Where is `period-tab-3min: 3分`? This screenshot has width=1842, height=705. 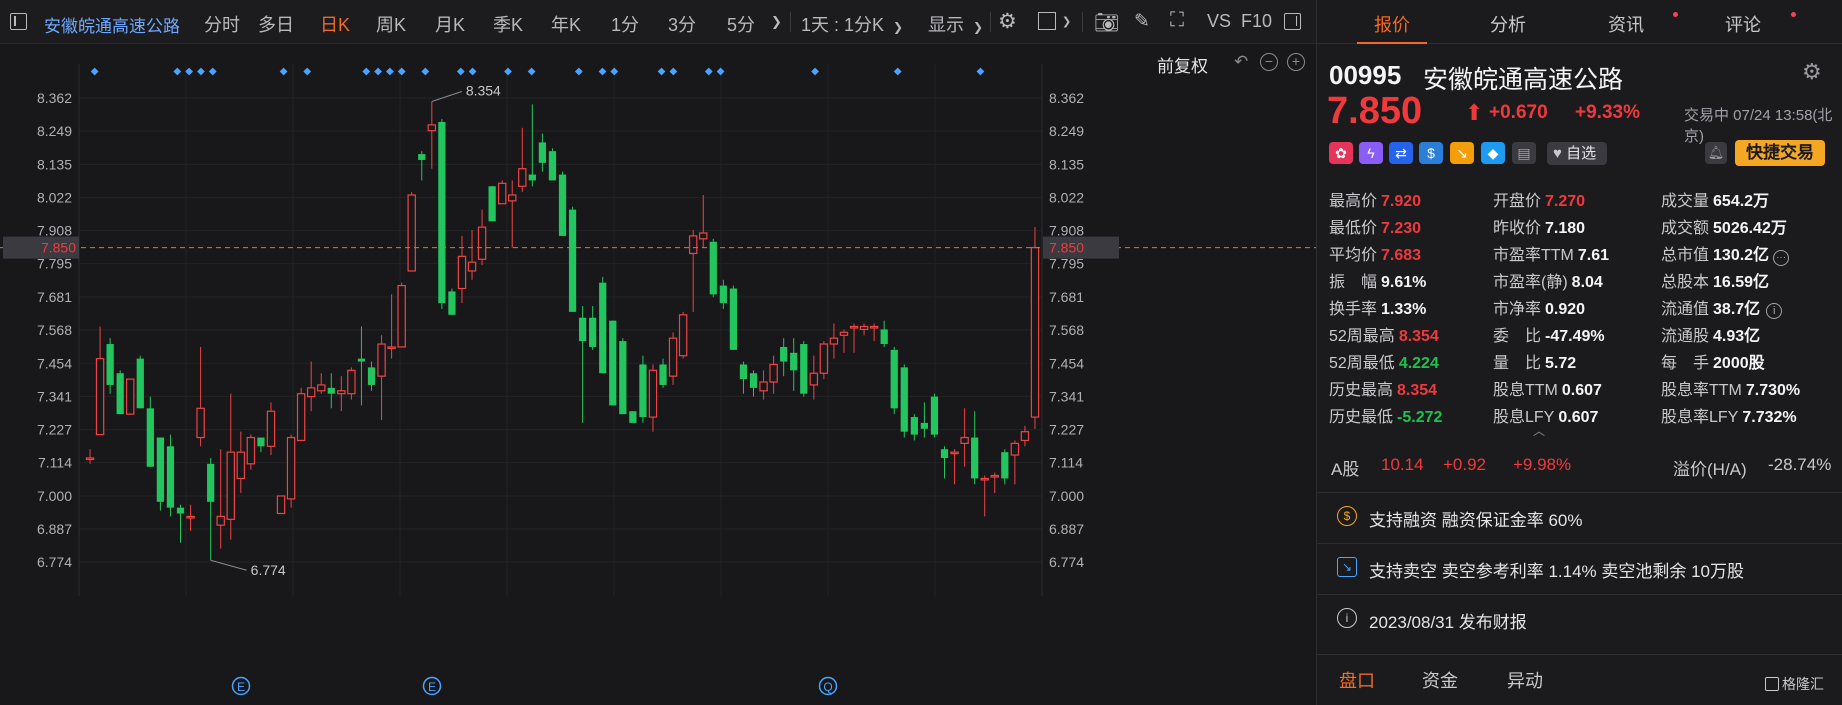
period-tab-3min: 3分 is located at coordinates (682, 24).